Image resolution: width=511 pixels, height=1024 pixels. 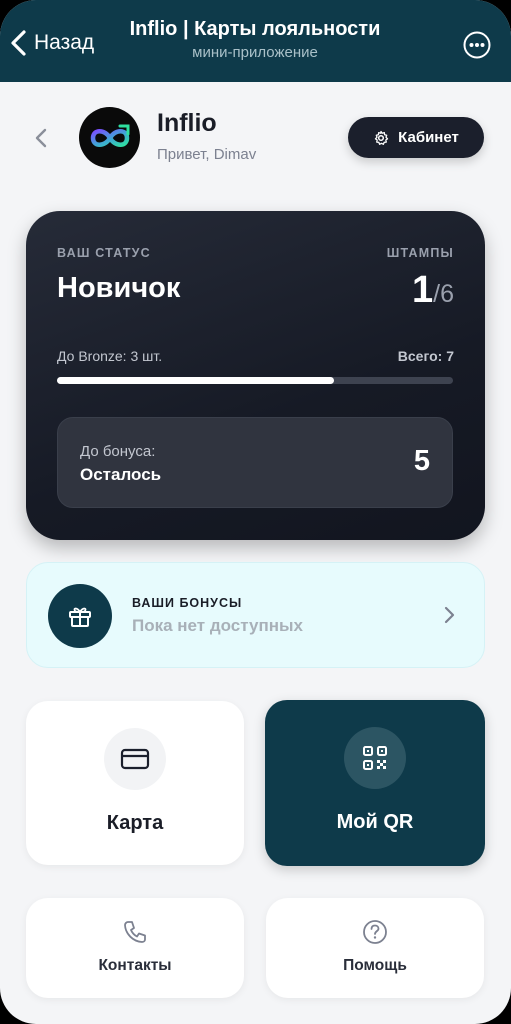 I want to click on qr-icon-circle, so click(x=375, y=758).